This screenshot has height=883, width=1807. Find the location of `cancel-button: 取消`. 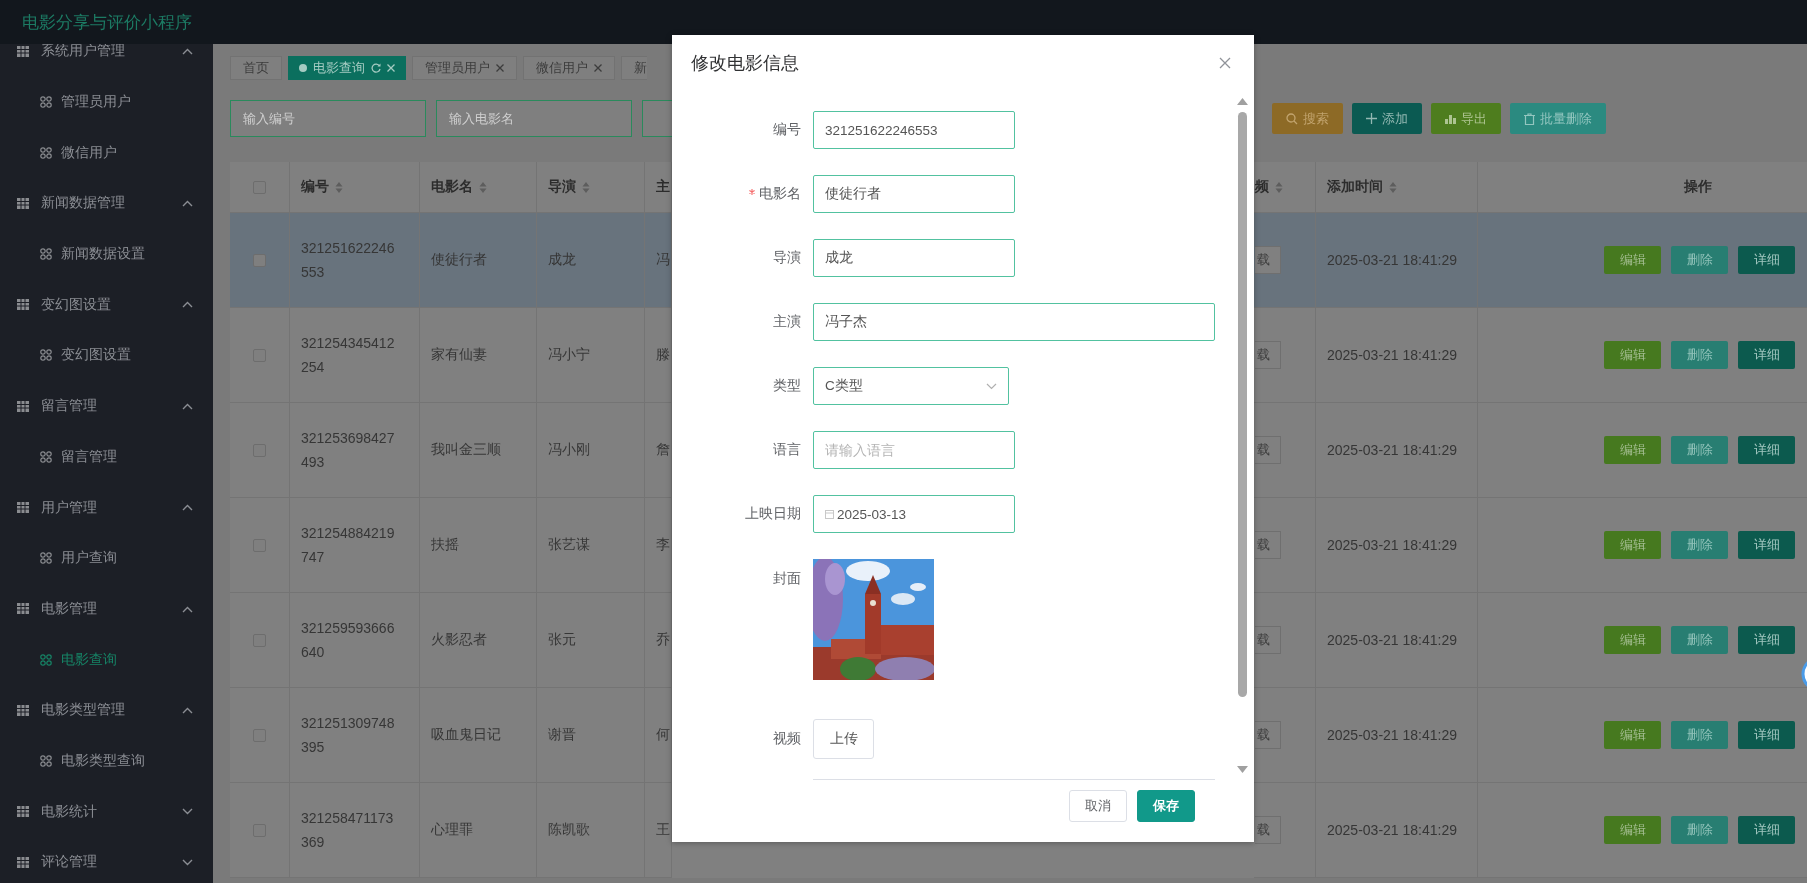

cancel-button: 取消 is located at coordinates (1098, 806).